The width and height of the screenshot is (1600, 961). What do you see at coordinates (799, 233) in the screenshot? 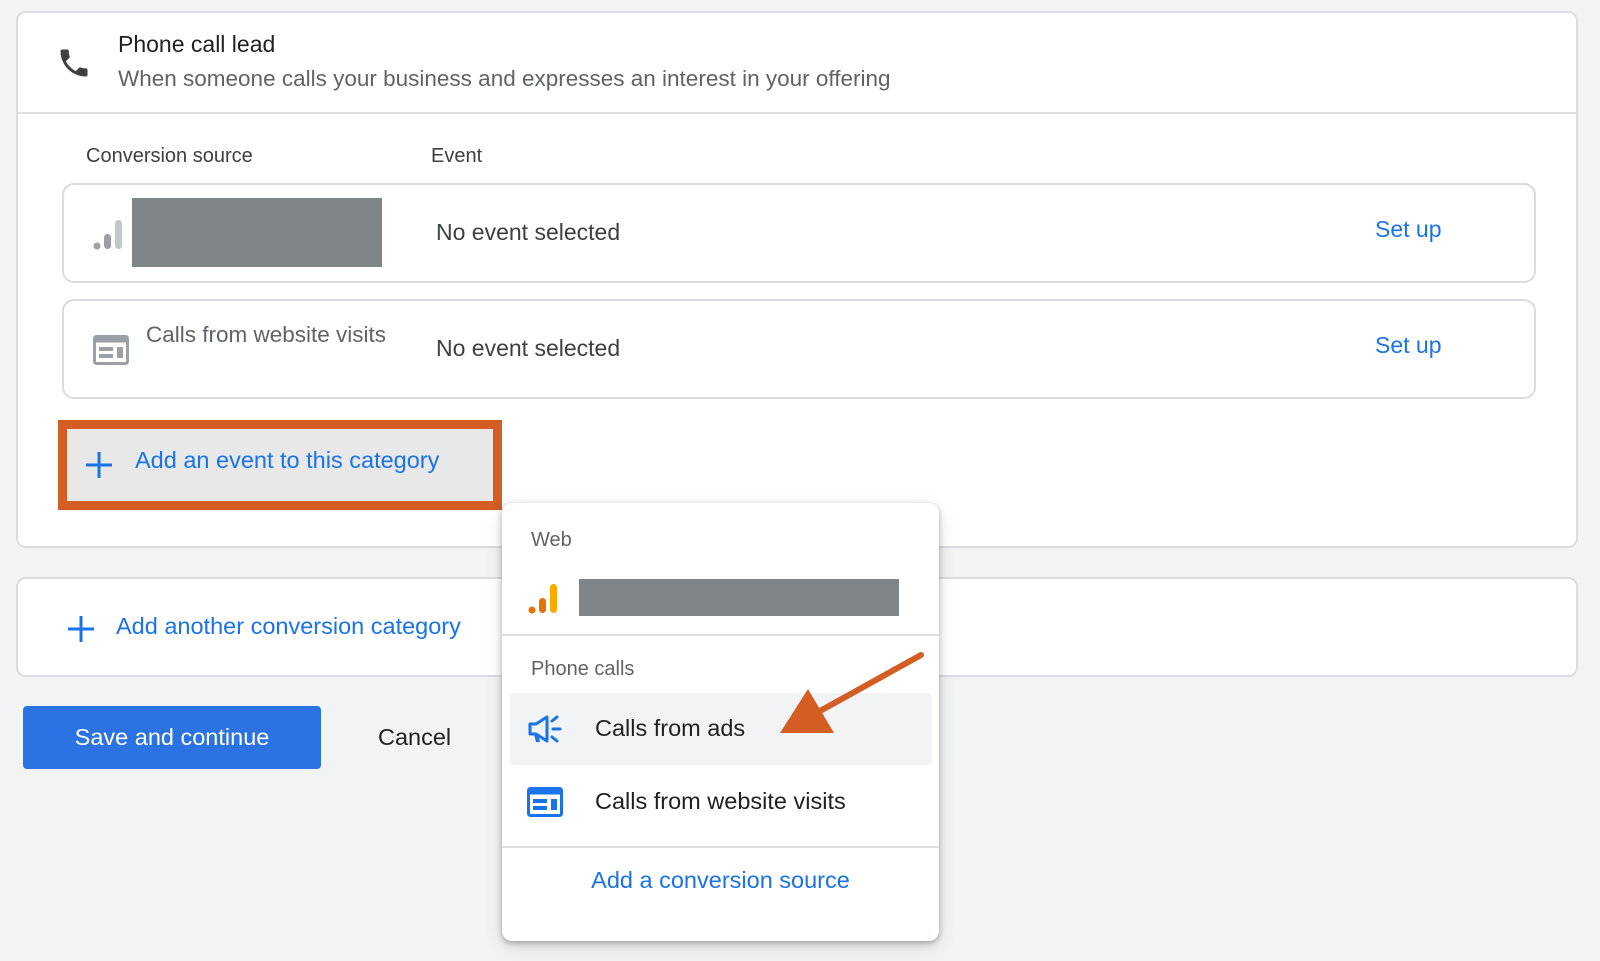
I see `conversion-source-row: No event selected Set up` at bounding box center [799, 233].